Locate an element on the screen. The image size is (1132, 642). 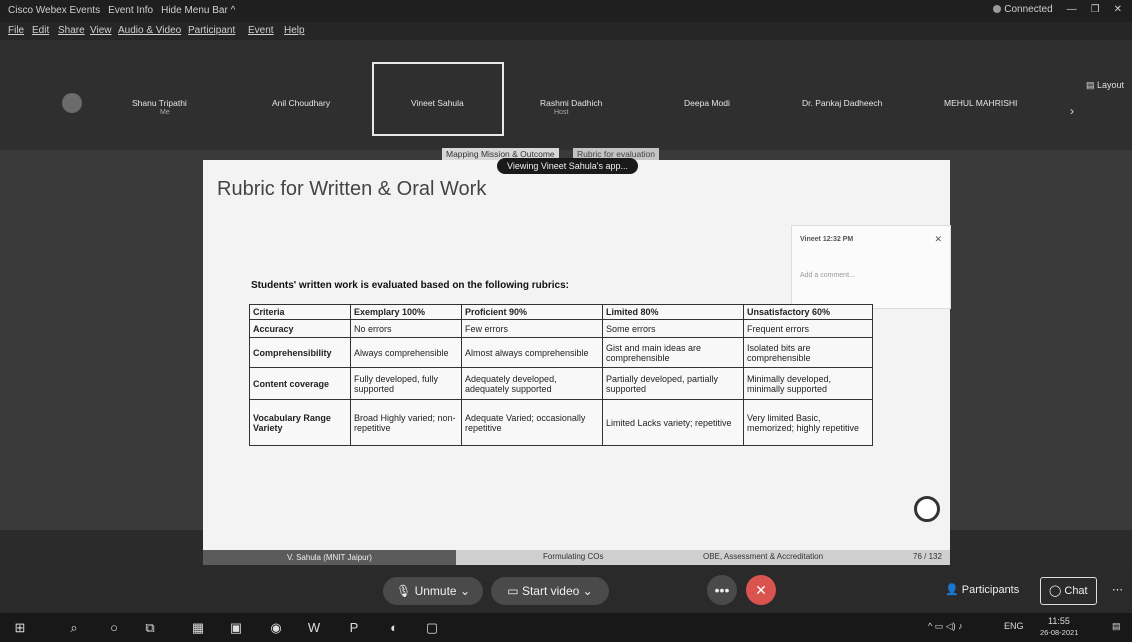
camera-icon: ▭ is located at coordinates (513, 591).